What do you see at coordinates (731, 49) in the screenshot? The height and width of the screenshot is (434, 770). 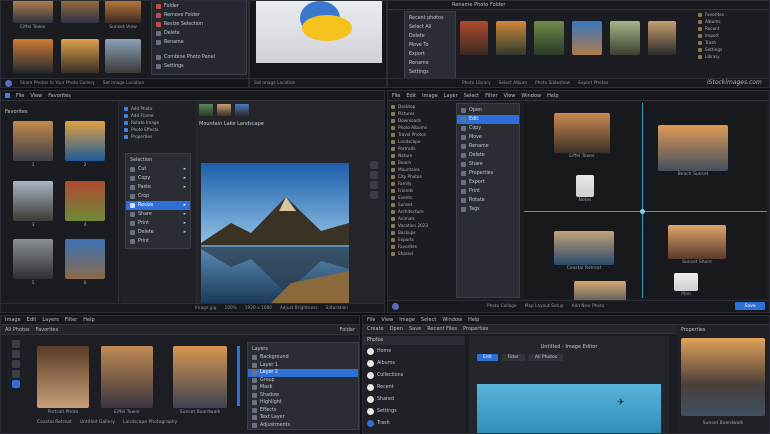 I see `sidebar-item: Settings` at bounding box center [731, 49].